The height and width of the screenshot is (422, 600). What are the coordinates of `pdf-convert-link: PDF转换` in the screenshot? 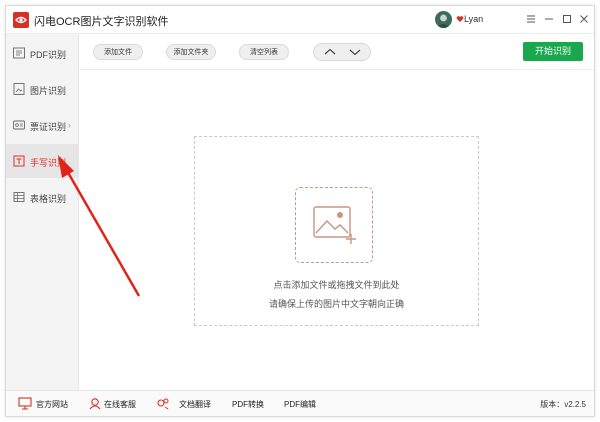 It's located at (248, 404).